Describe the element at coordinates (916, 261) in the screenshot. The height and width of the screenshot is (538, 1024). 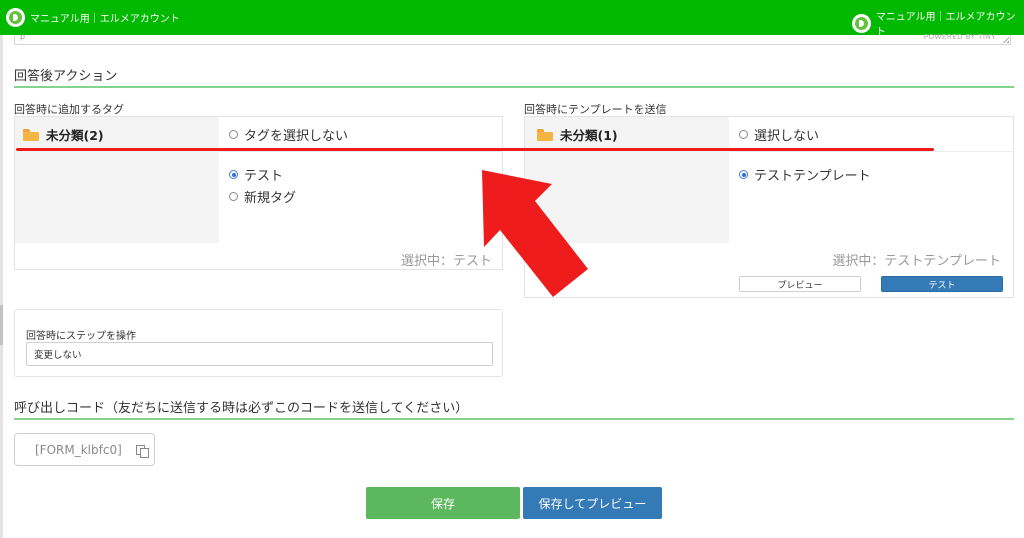
I see `template-selected-status: 選択中：テストテンプレート` at that location.